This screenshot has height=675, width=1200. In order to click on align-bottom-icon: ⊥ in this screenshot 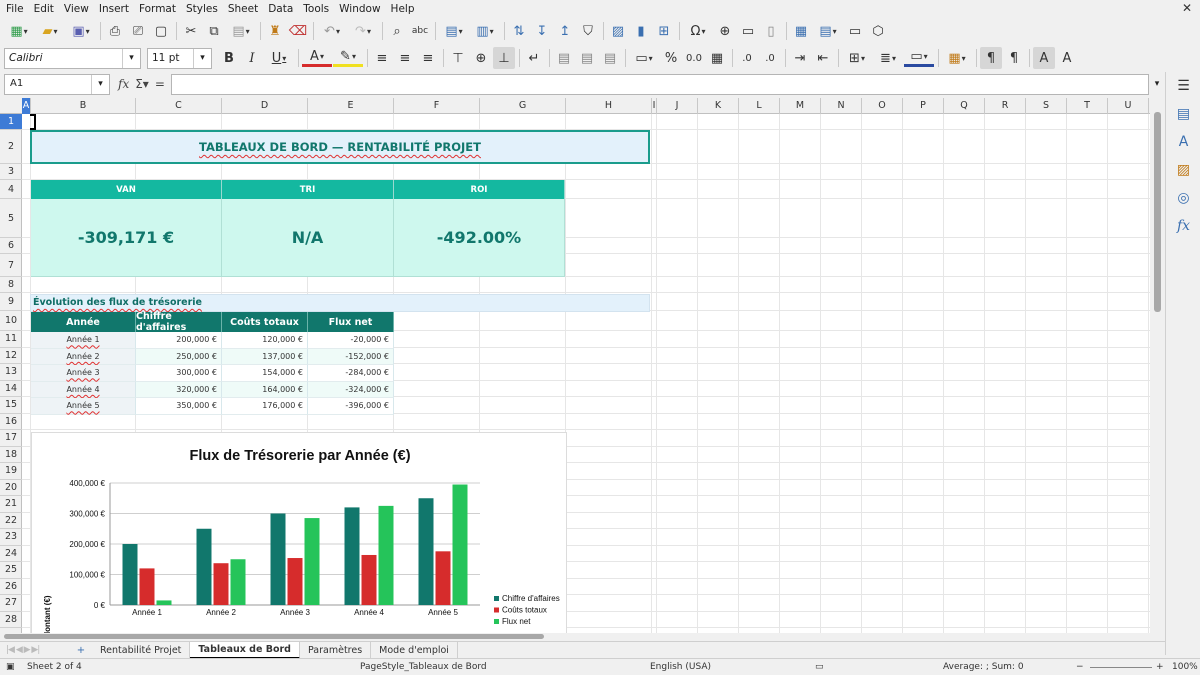, I will do `click(504, 58)`.